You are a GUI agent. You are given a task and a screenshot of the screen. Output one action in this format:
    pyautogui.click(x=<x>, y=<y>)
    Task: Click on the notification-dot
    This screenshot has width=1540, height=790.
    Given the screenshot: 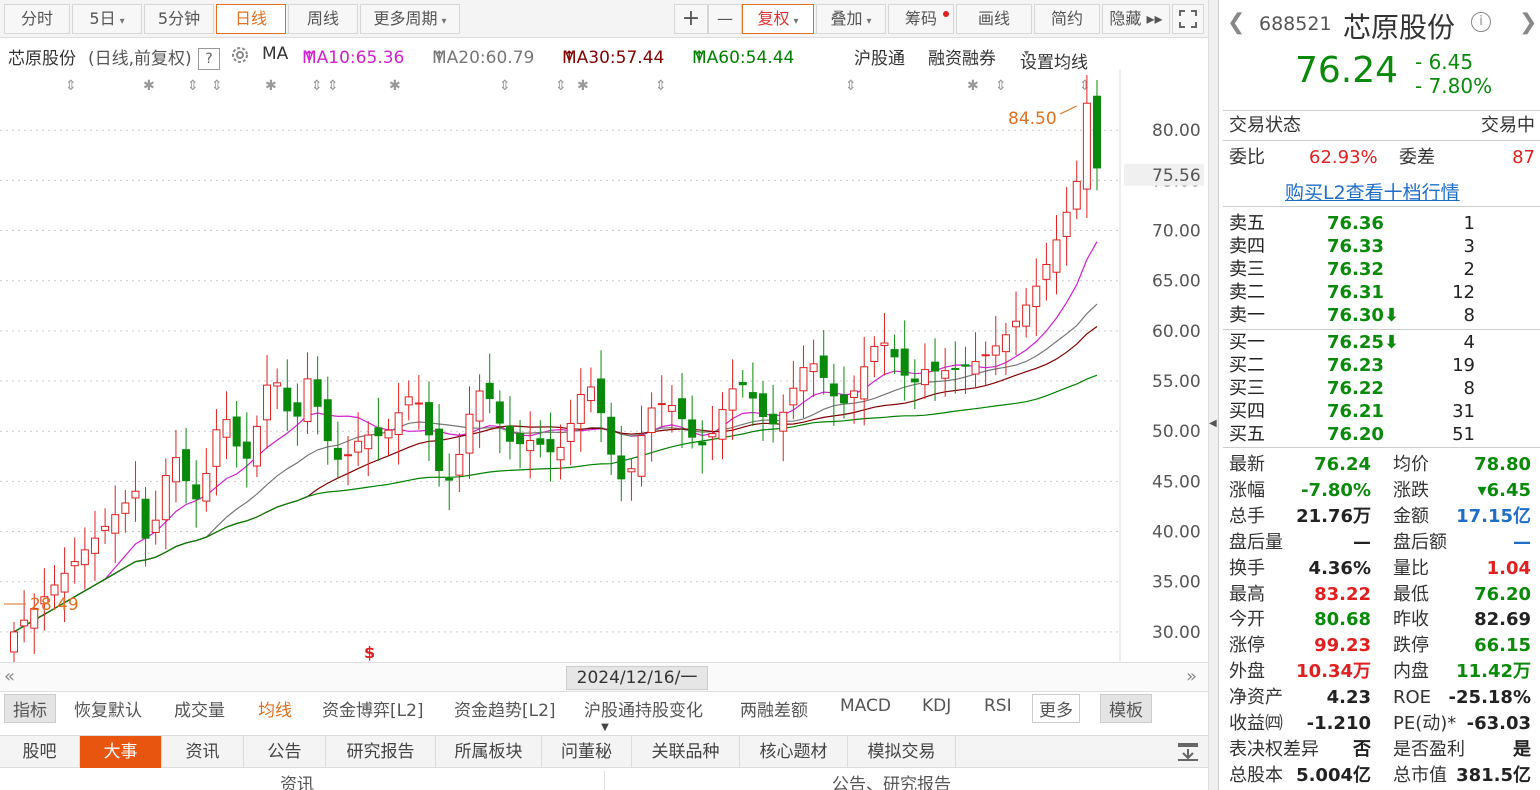 What is the action you would take?
    pyautogui.click(x=946, y=14)
    